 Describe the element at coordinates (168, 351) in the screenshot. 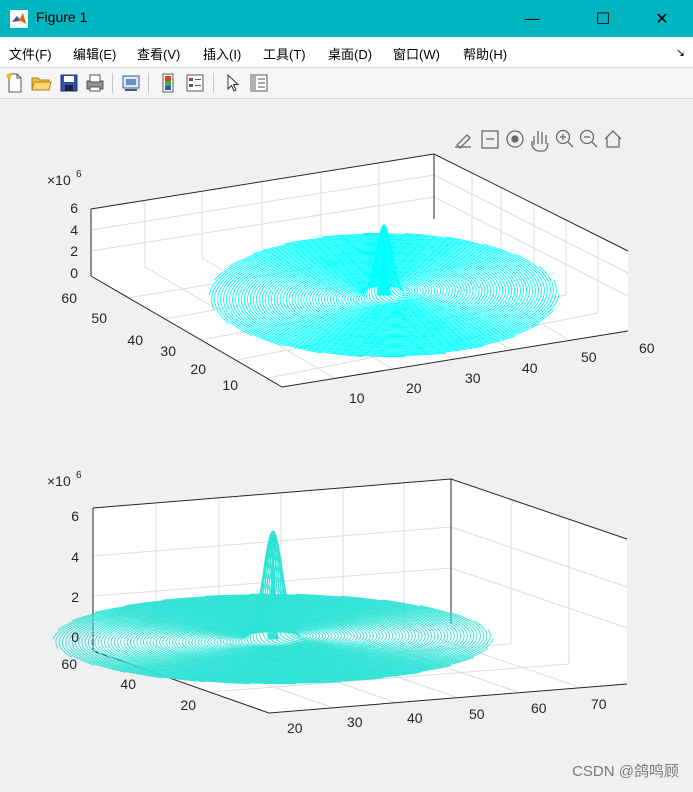

I see `y-tick-label: 30` at that location.